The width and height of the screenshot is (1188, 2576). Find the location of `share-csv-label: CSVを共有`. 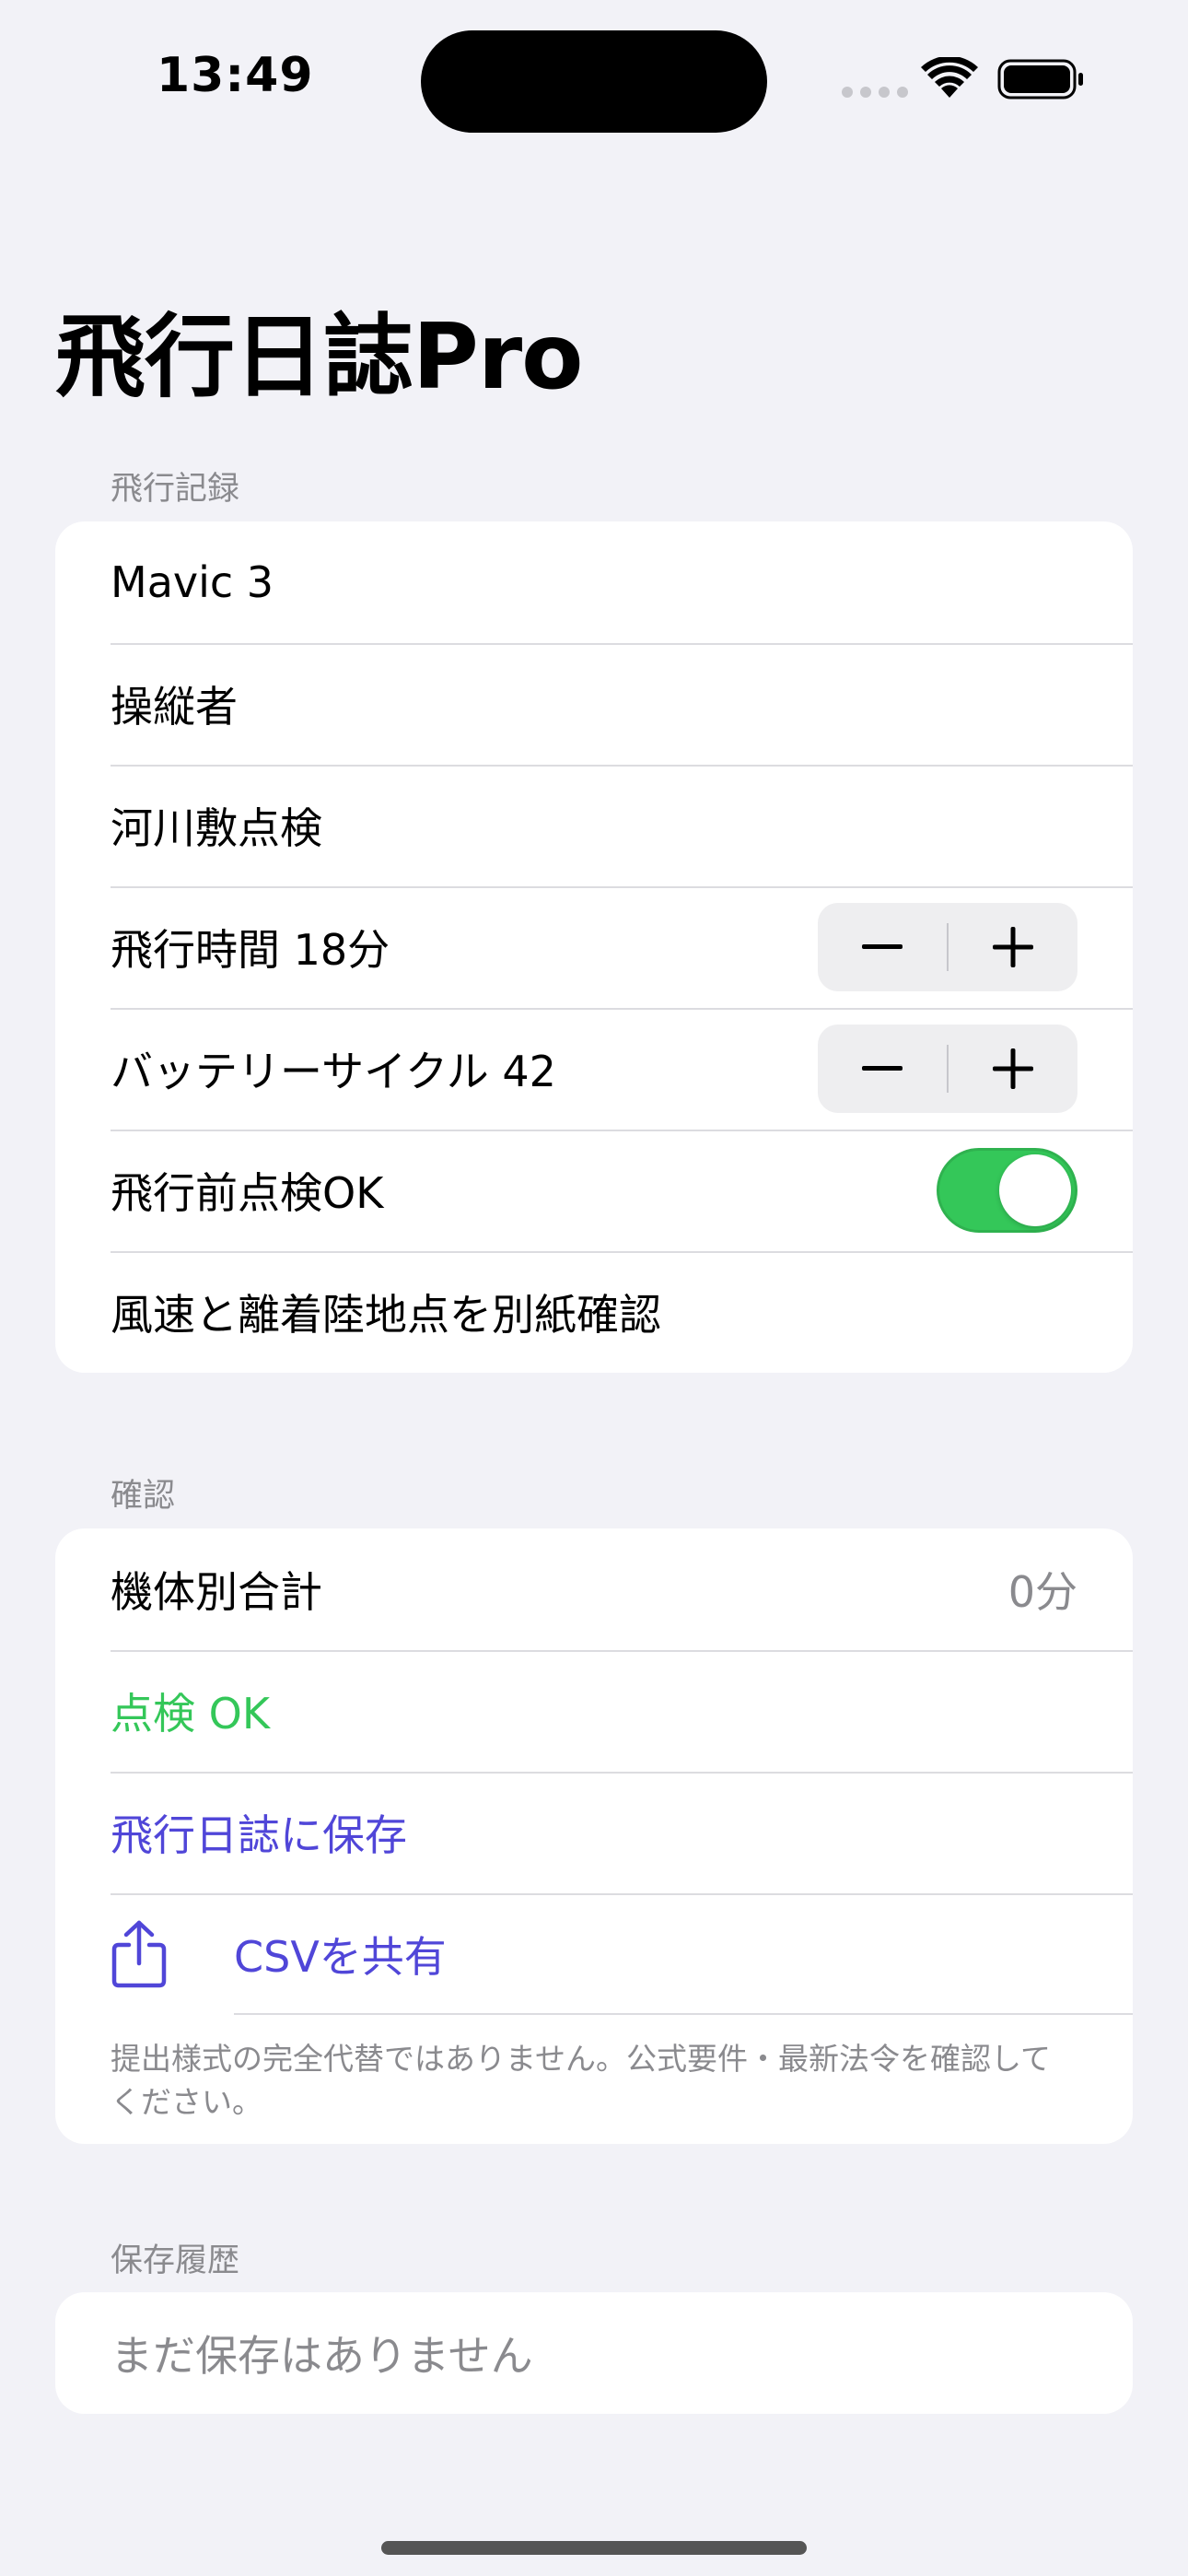

share-csv-label: CSVを共有 is located at coordinates (340, 1957).